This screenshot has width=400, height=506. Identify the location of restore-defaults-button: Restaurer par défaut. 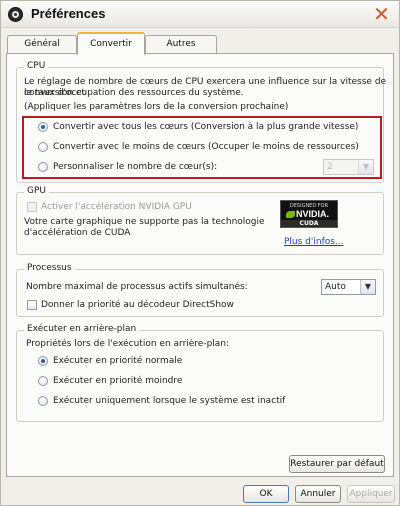
(337, 464).